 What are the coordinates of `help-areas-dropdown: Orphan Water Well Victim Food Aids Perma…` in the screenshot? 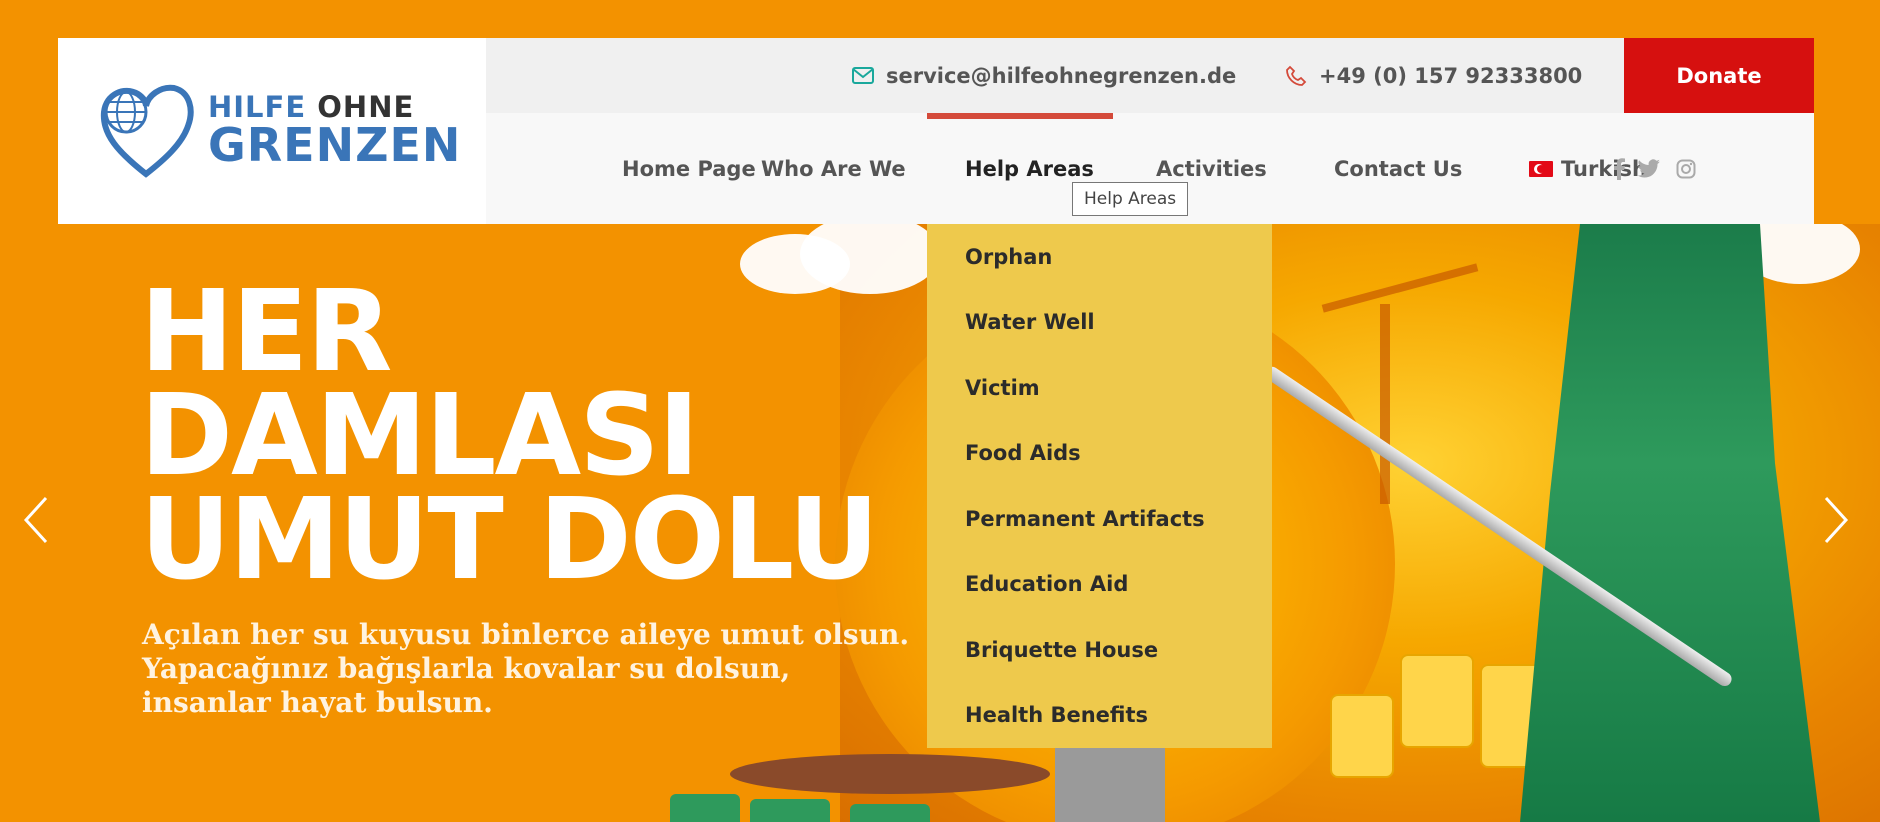 It's located at (1099, 486).